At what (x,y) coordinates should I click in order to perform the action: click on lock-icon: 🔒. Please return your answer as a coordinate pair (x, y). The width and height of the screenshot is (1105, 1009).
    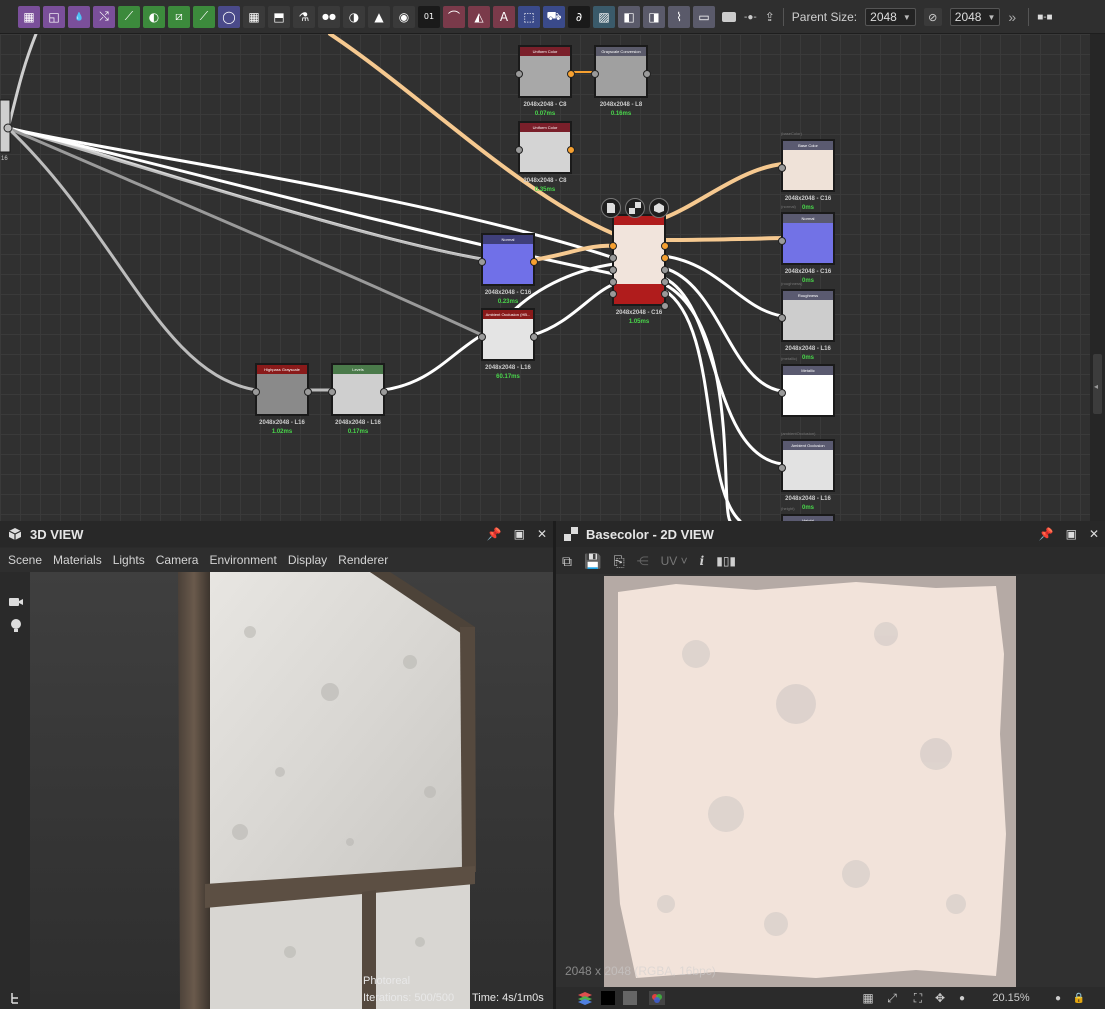
    Looking at the image, I should click on (1079, 998).